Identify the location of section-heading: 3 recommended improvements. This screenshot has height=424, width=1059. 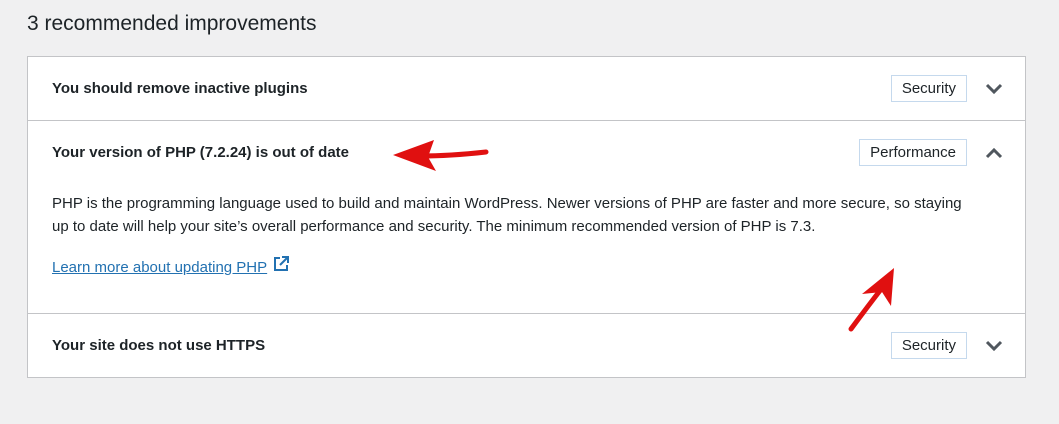
(172, 23).